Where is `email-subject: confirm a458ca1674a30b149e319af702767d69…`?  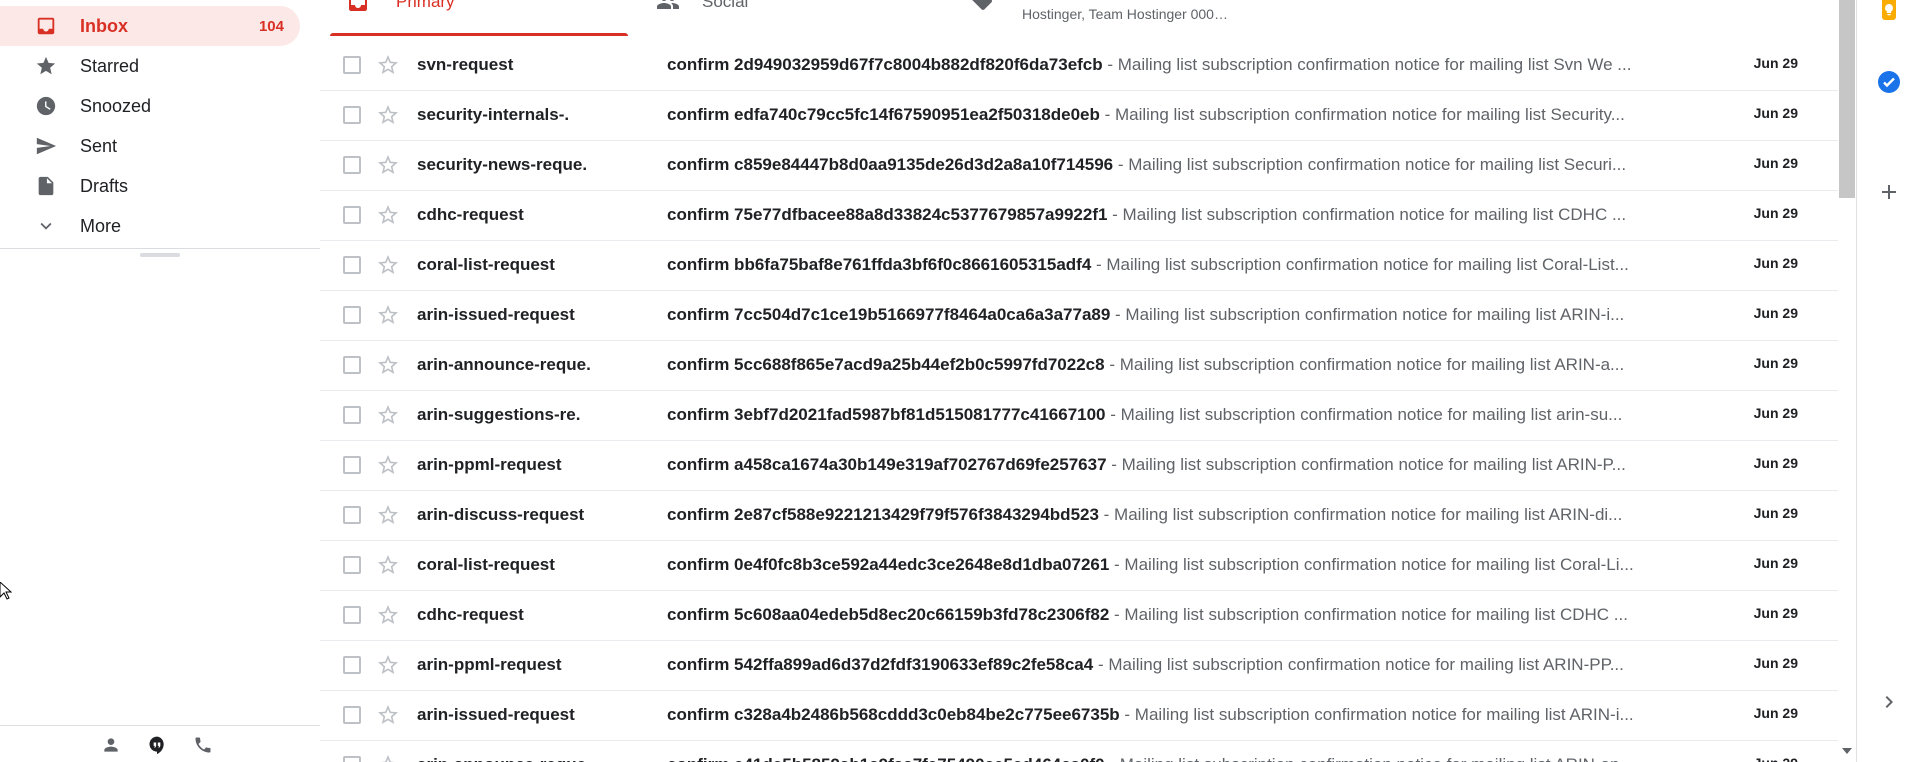 email-subject: confirm a458ca1674a30b149e319af702767d69… is located at coordinates (887, 464).